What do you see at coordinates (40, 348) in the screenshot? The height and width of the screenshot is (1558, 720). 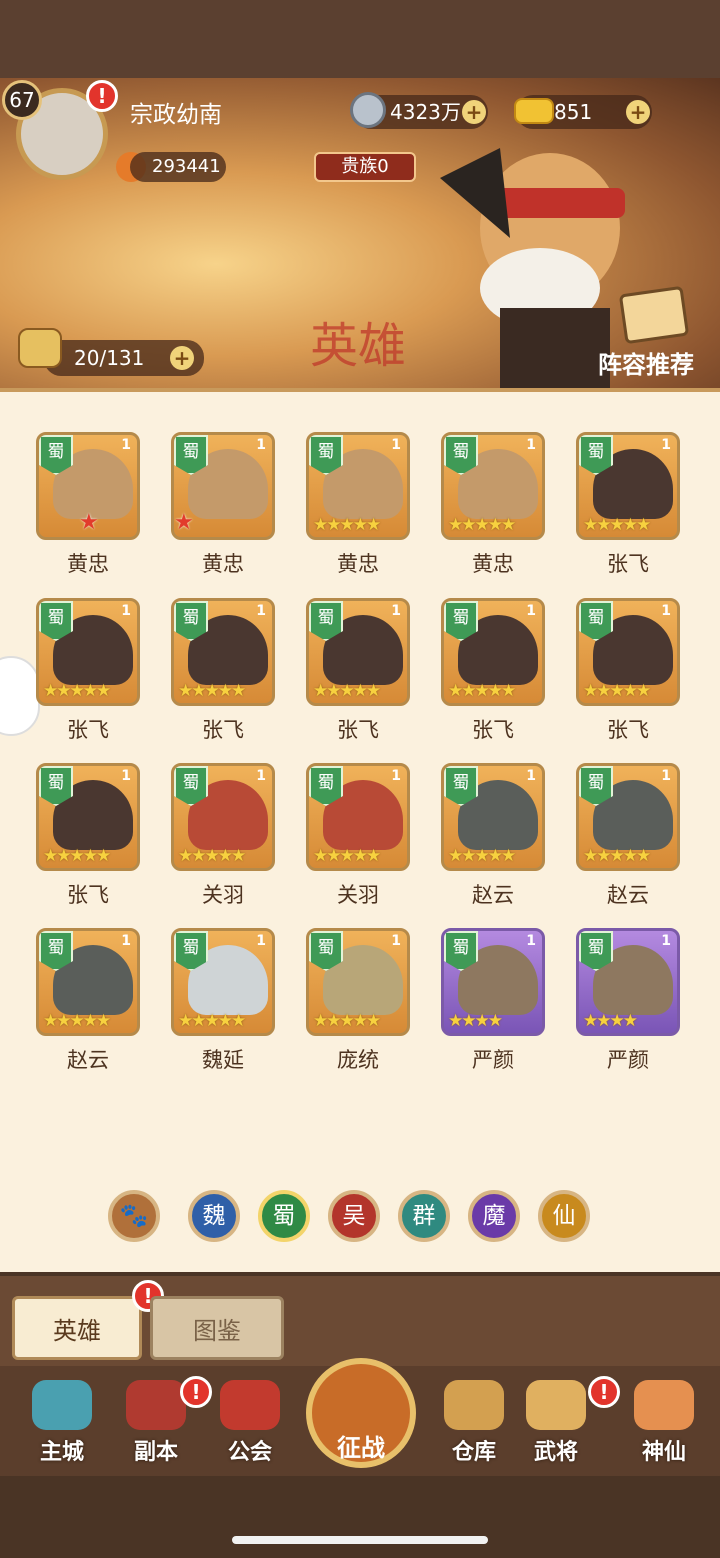 I see `hero-count-icon` at bounding box center [40, 348].